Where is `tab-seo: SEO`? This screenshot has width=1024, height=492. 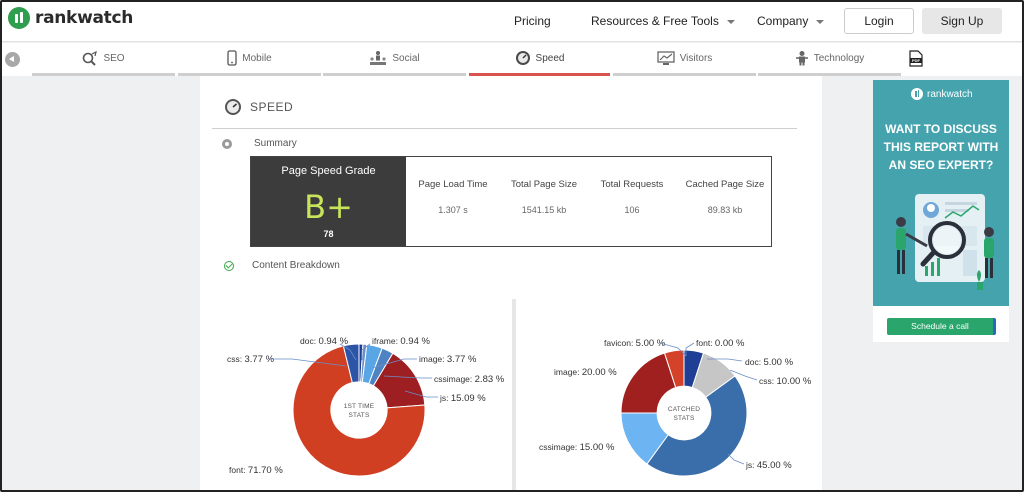 tab-seo: SEO is located at coordinates (103, 59).